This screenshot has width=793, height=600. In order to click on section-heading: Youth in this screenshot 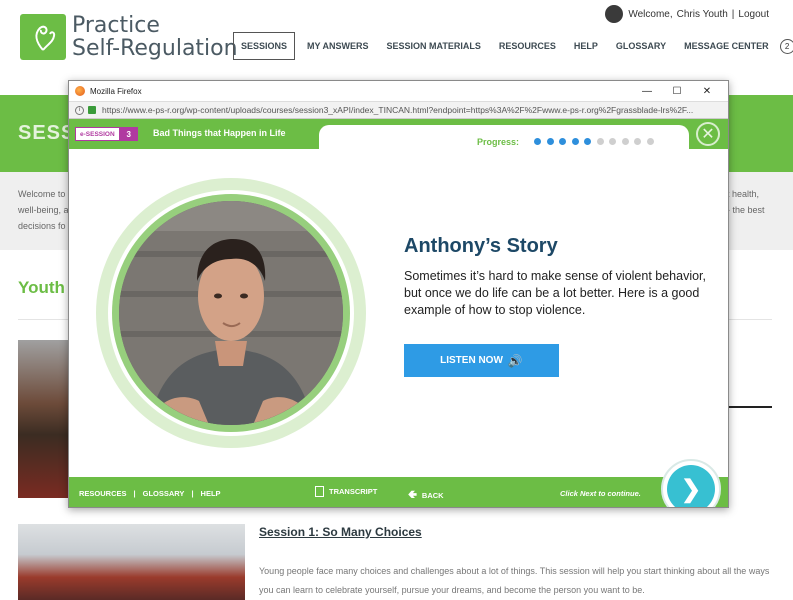, I will do `click(41, 287)`.